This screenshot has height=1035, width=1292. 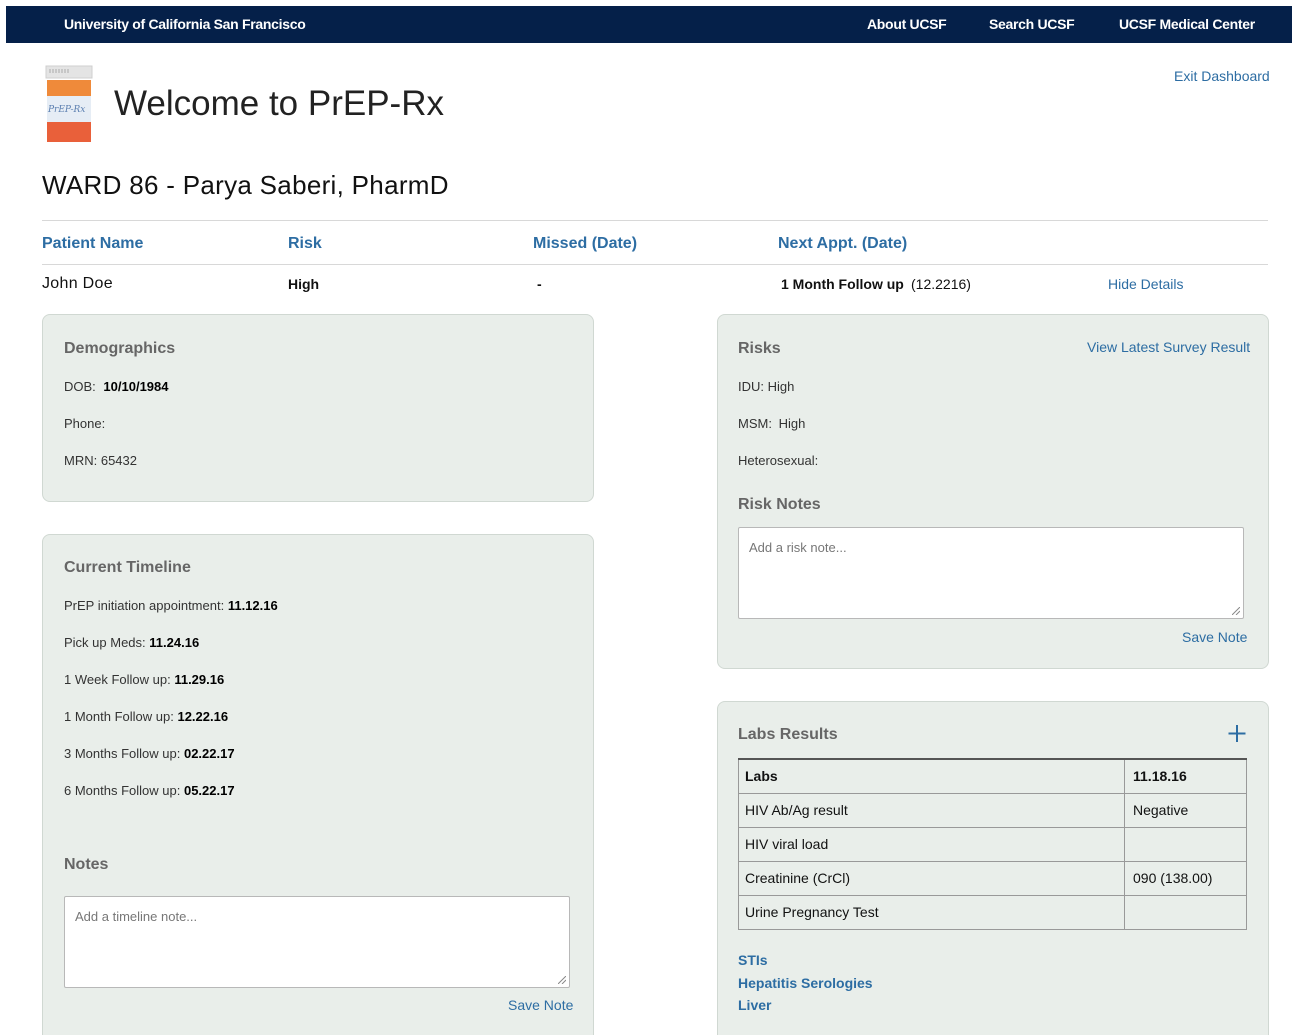 I want to click on timeline-item-label: 1 Week Follow up:, so click(x=117, y=679).